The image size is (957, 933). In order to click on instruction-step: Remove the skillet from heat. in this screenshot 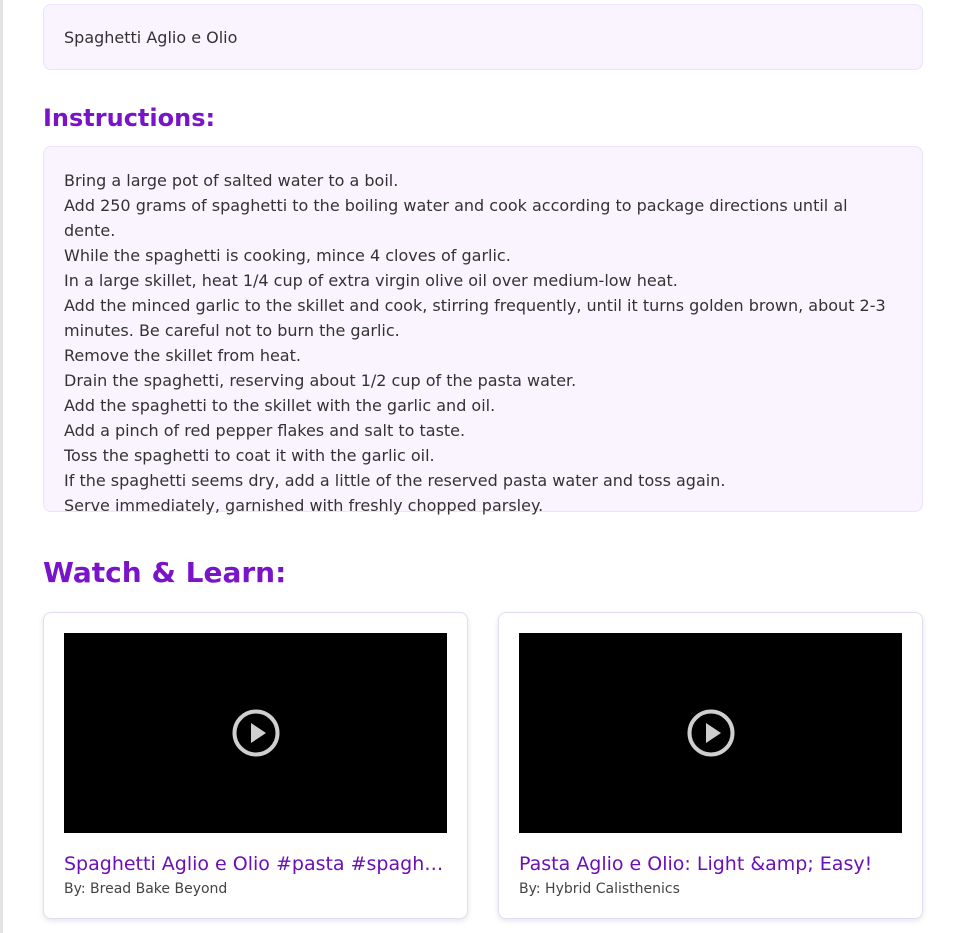, I will do `click(182, 355)`.